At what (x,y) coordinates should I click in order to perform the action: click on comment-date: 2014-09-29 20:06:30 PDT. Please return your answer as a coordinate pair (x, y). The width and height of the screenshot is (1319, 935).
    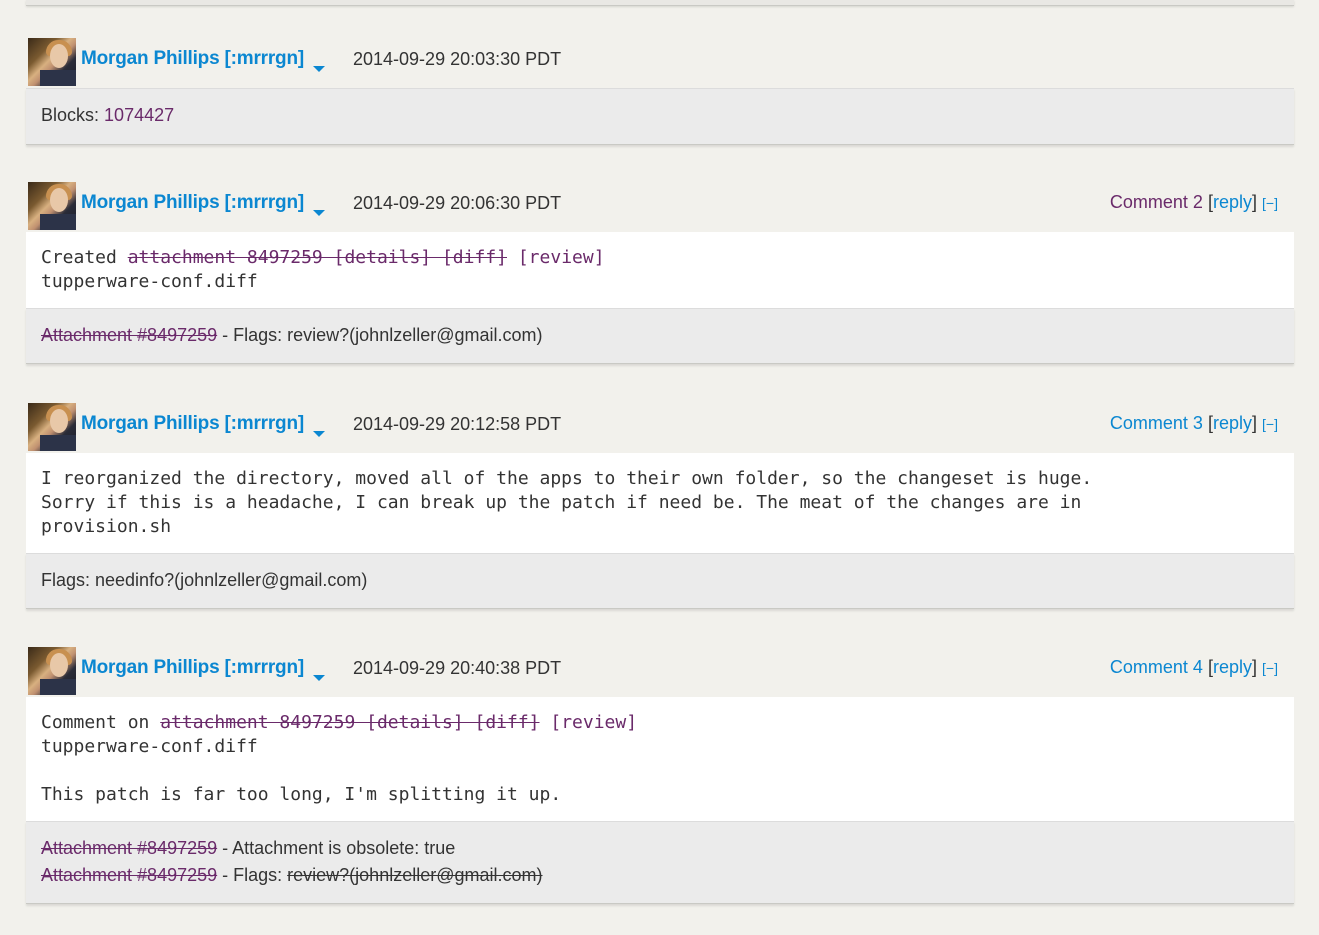
    Looking at the image, I should click on (457, 203).